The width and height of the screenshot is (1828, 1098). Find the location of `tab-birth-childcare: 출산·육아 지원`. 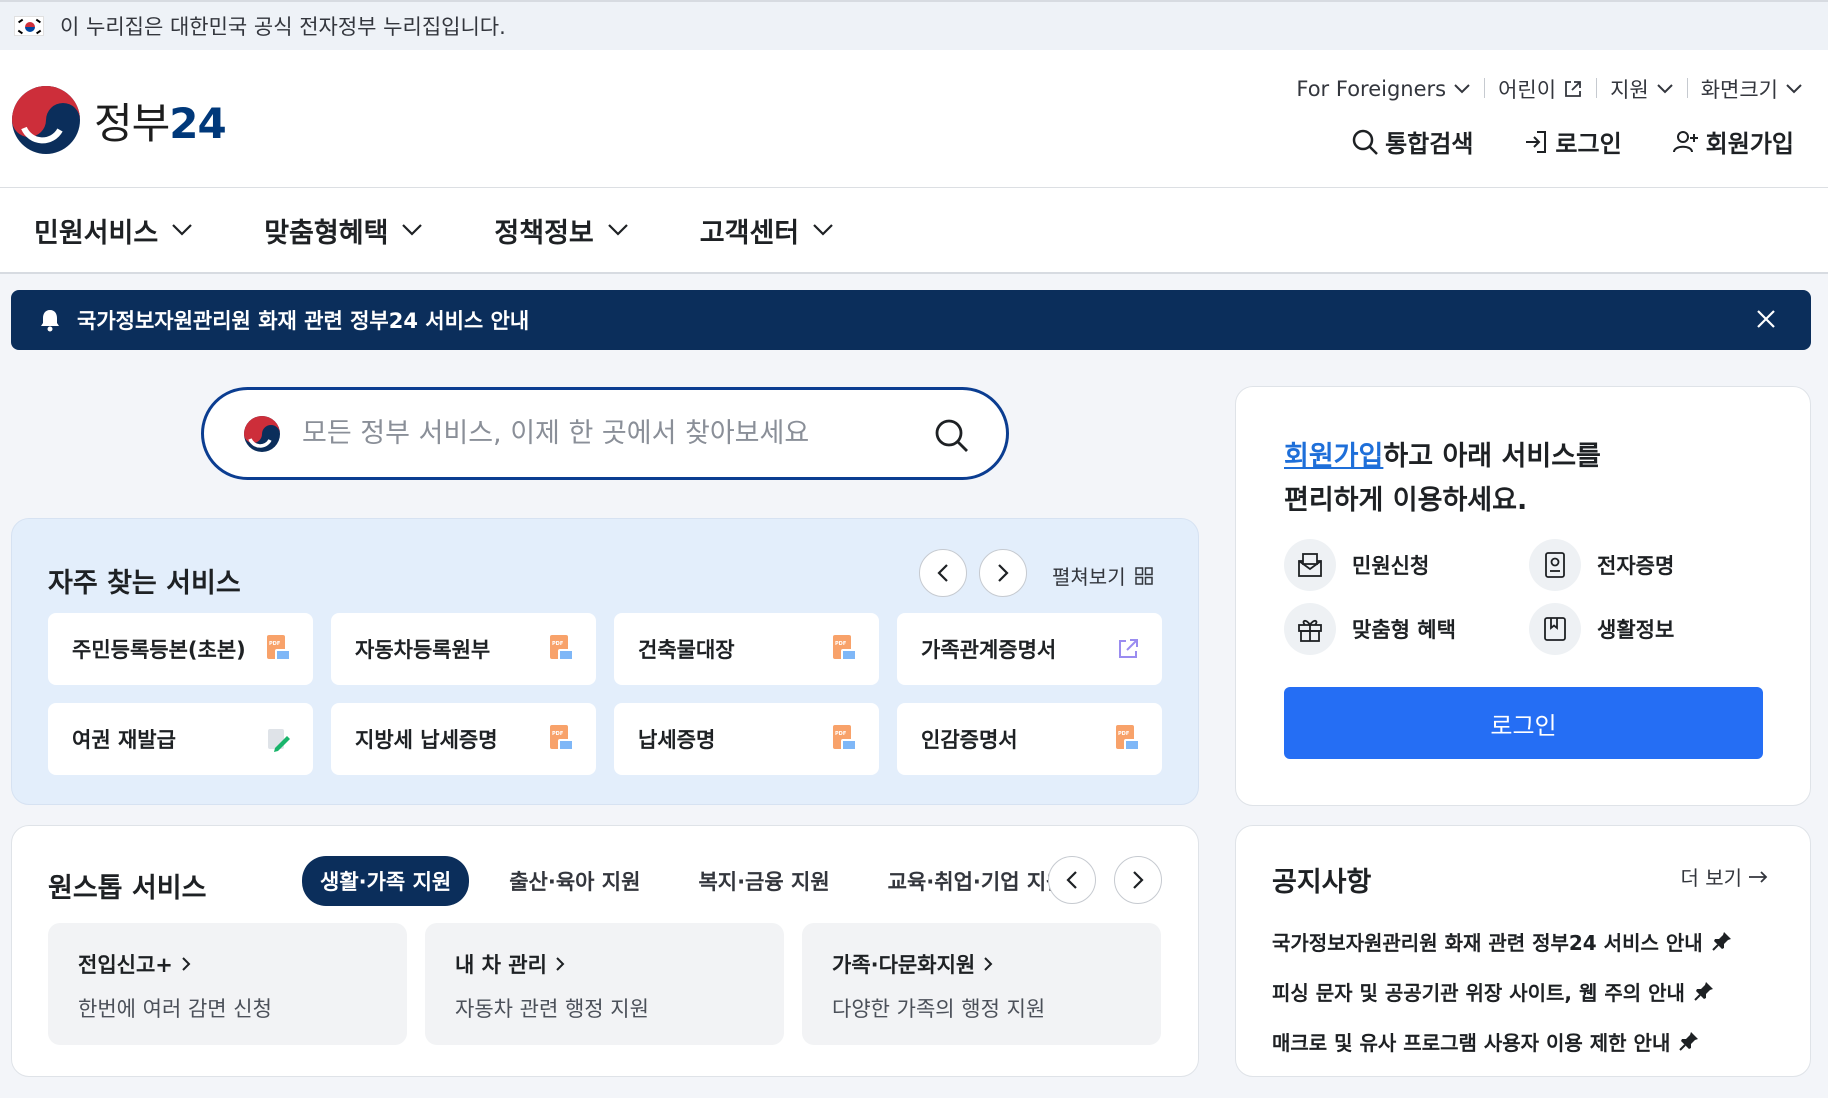

tab-birth-childcare: 출산·육아 지원 is located at coordinates (574, 881).